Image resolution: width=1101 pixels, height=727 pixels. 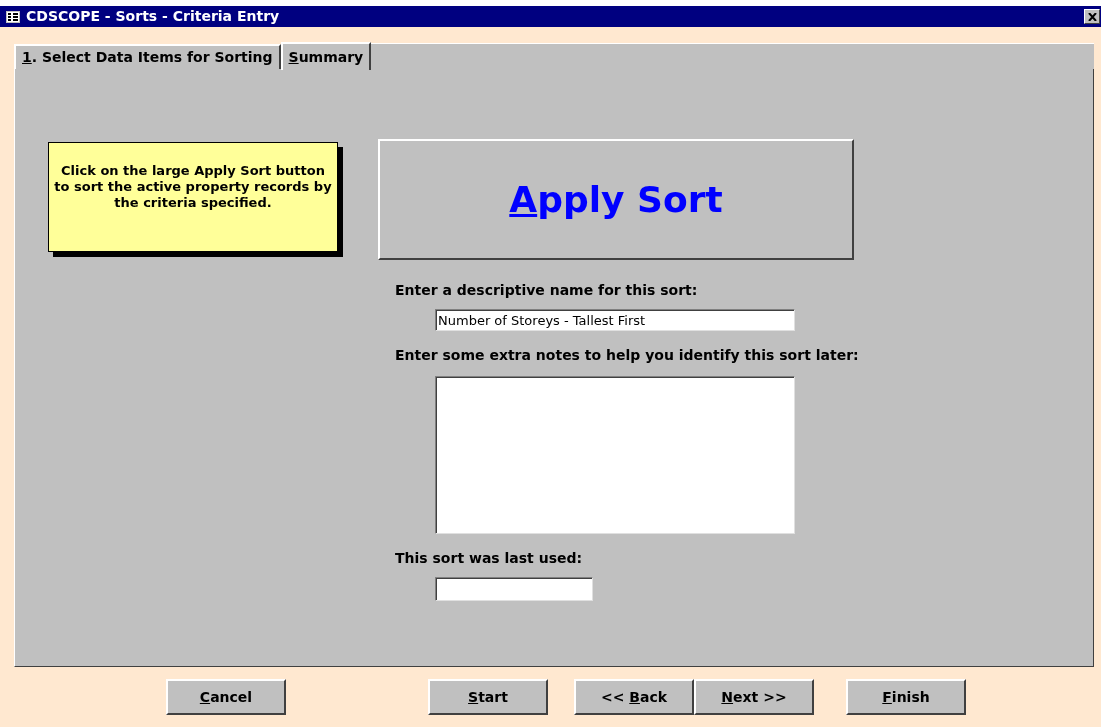 I want to click on field-label: Enter some extra notes to help you identify this sort later:, so click(x=627, y=355).